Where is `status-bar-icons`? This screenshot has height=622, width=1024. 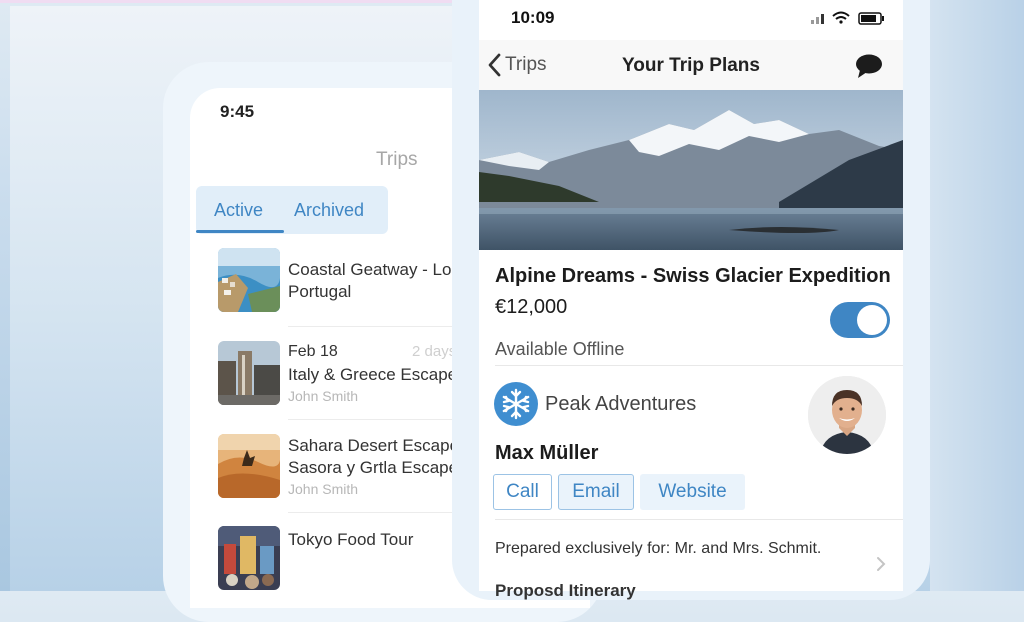 status-bar-icons is located at coordinates (849, 18).